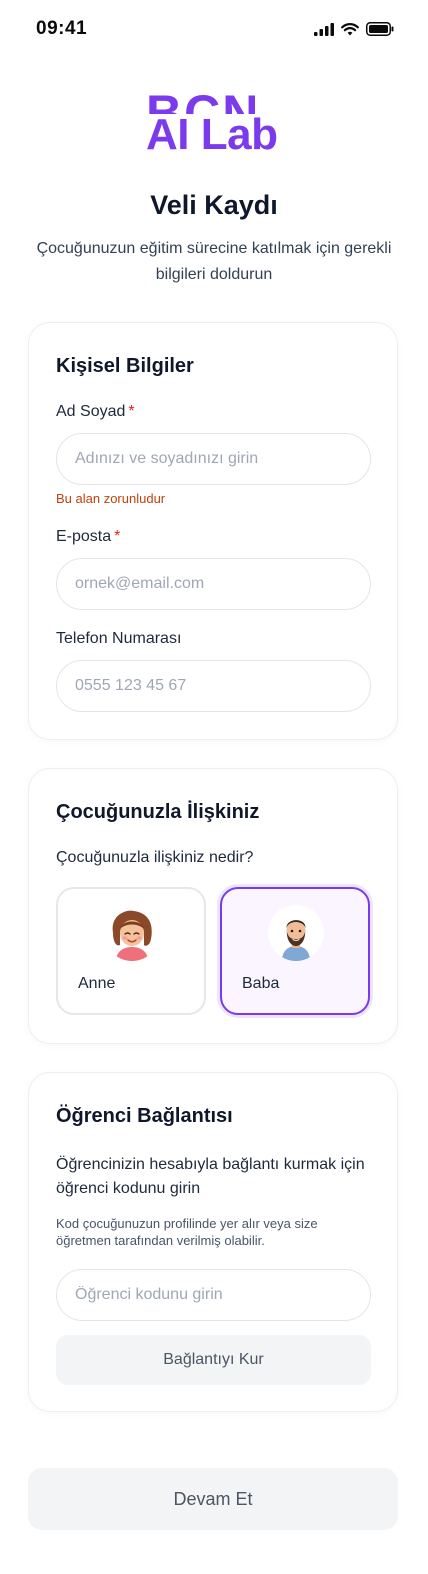 The width and height of the screenshot is (428, 1574). Describe the element at coordinates (132, 935) in the screenshot. I see `mother-avatar-icon` at that location.